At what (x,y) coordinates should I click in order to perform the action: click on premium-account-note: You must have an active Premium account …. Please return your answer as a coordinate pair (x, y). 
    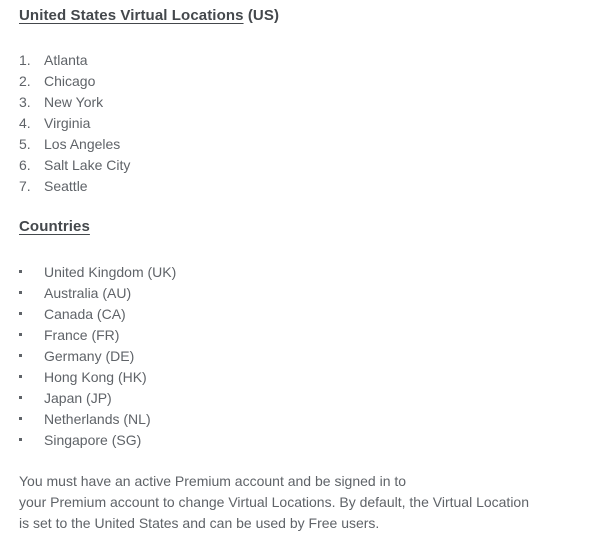
    Looking at the image, I should click on (299, 502).